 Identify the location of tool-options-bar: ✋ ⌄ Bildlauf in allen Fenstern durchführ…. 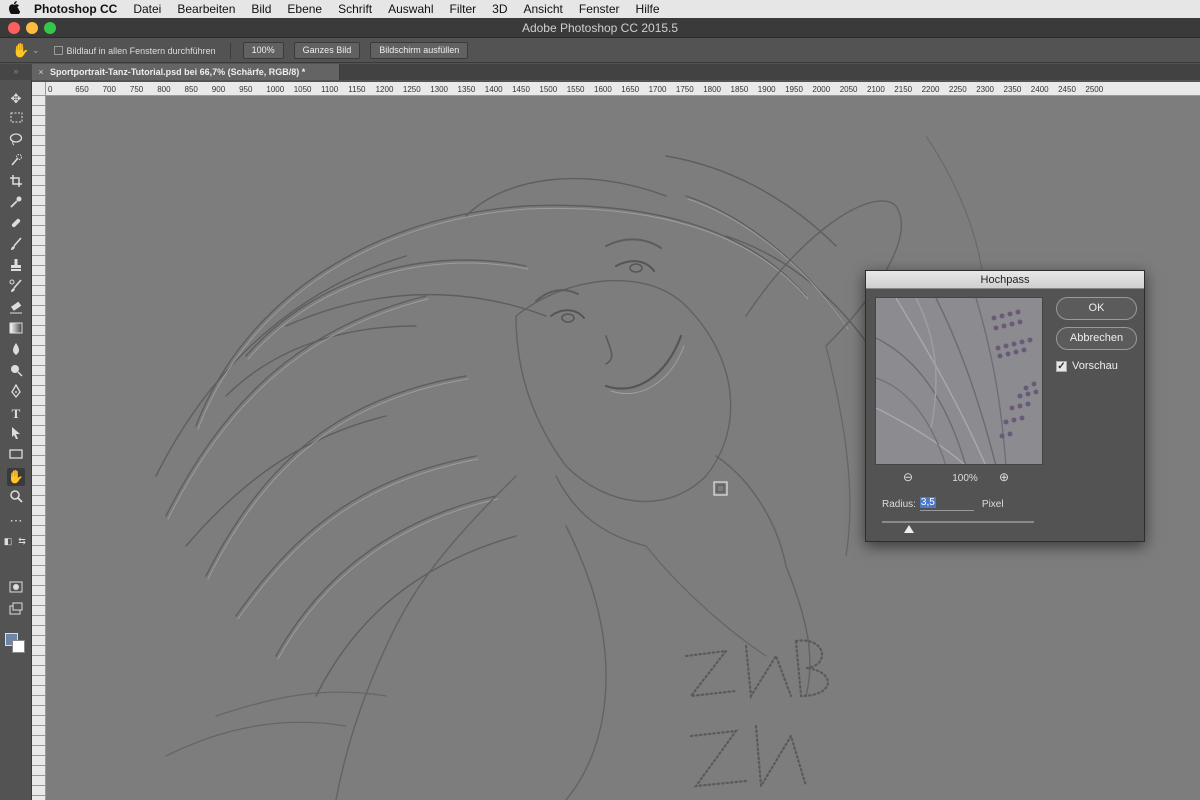
(600, 51).